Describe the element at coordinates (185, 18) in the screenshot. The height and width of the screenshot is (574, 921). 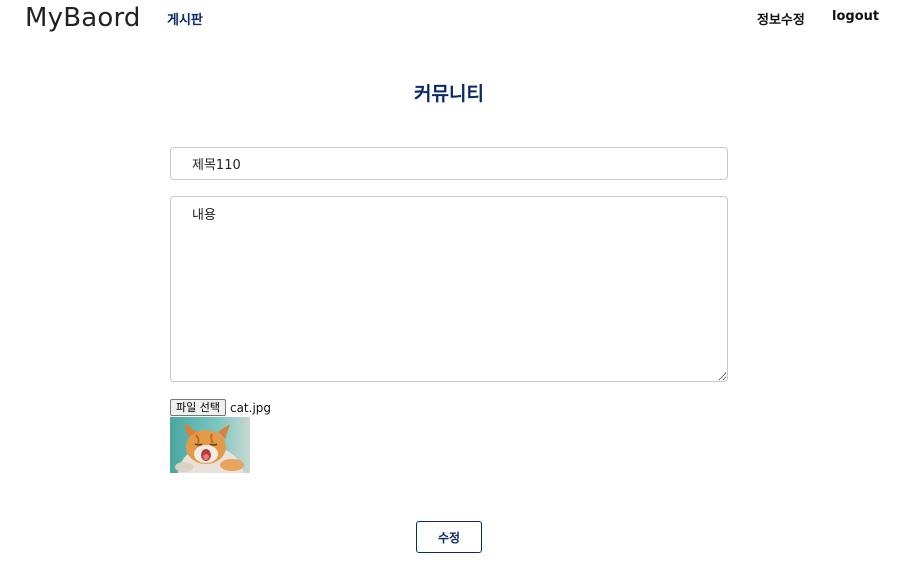
I see `nav-board-link: 게시판` at that location.